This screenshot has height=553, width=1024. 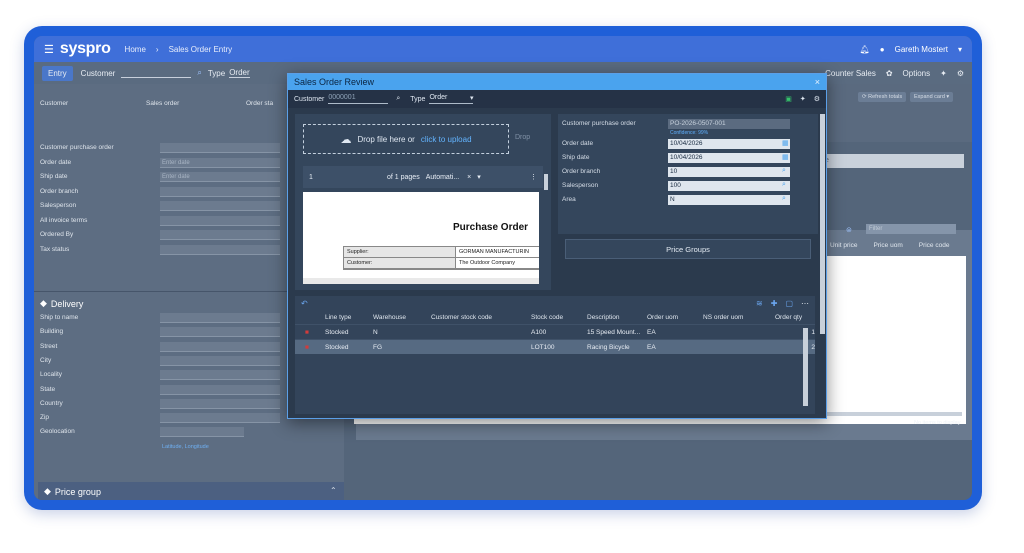 What do you see at coordinates (882, 49) in the screenshot?
I see `user-avatar-icon: ●` at bounding box center [882, 49].